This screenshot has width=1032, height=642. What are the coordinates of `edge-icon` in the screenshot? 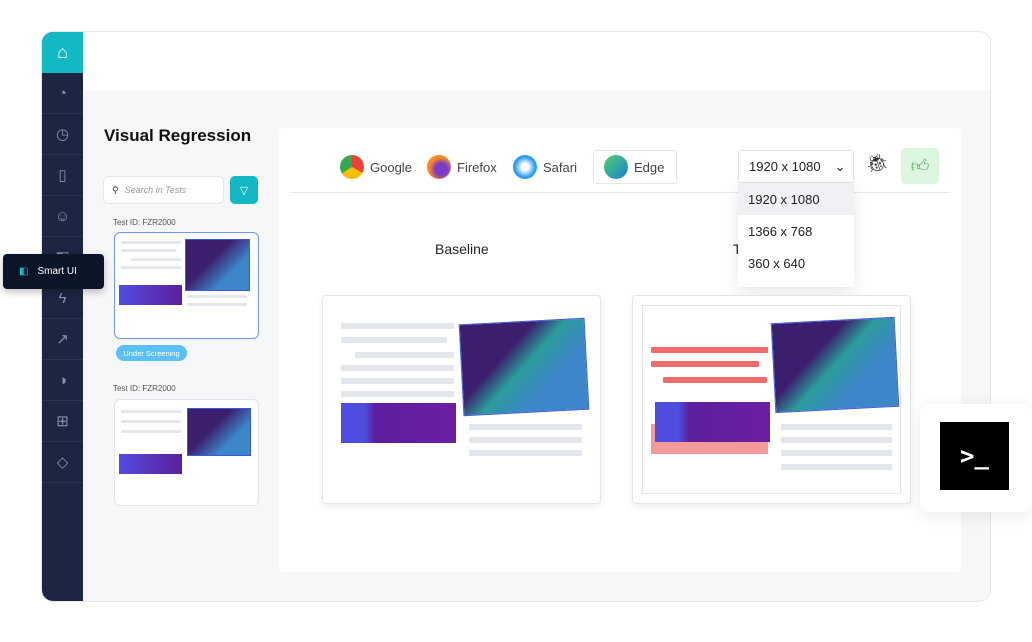 It's located at (616, 167).